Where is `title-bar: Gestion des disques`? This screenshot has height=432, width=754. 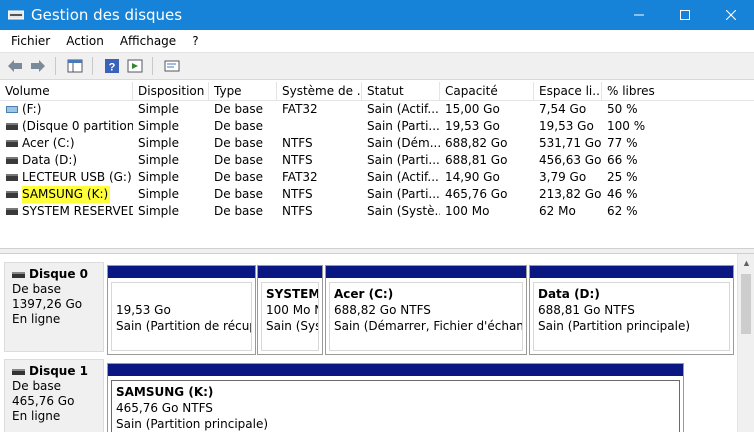
title-bar: Gestion des disques is located at coordinates (377, 15).